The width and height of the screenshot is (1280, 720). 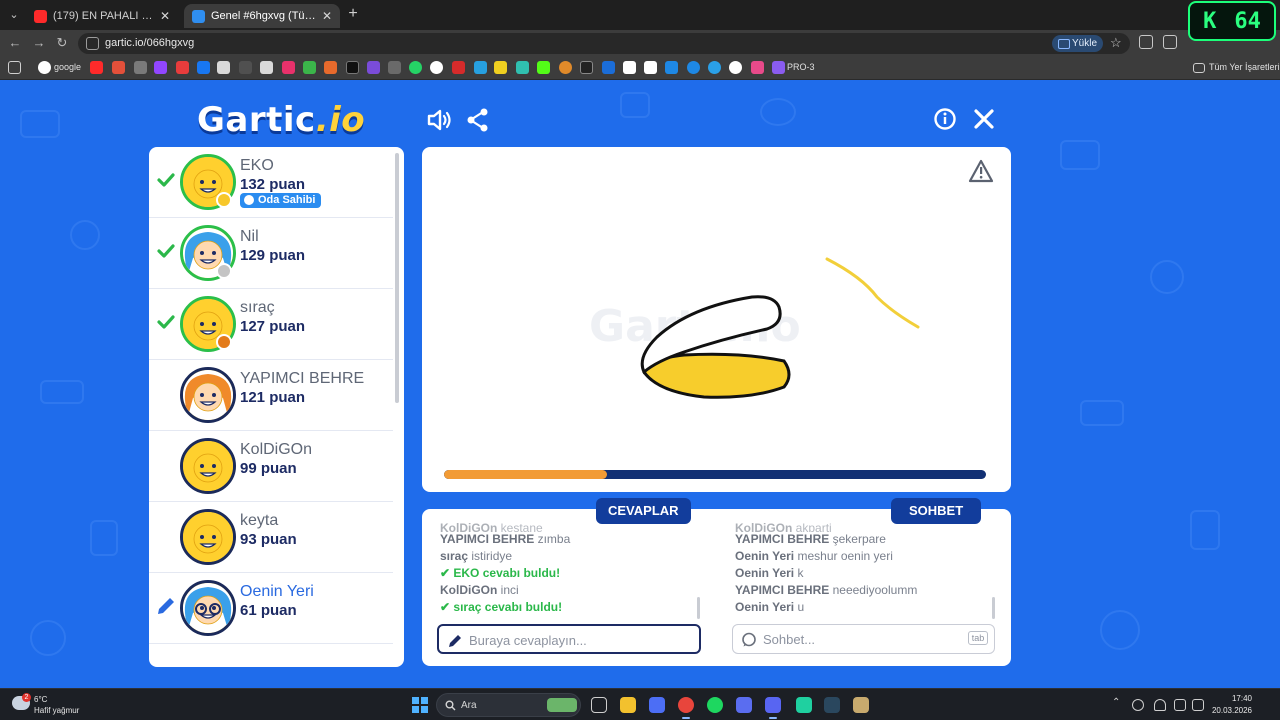 What do you see at coordinates (415, 67) in the screenshot?
I see `whatsapp-icon` at bounding box center [415, 67].